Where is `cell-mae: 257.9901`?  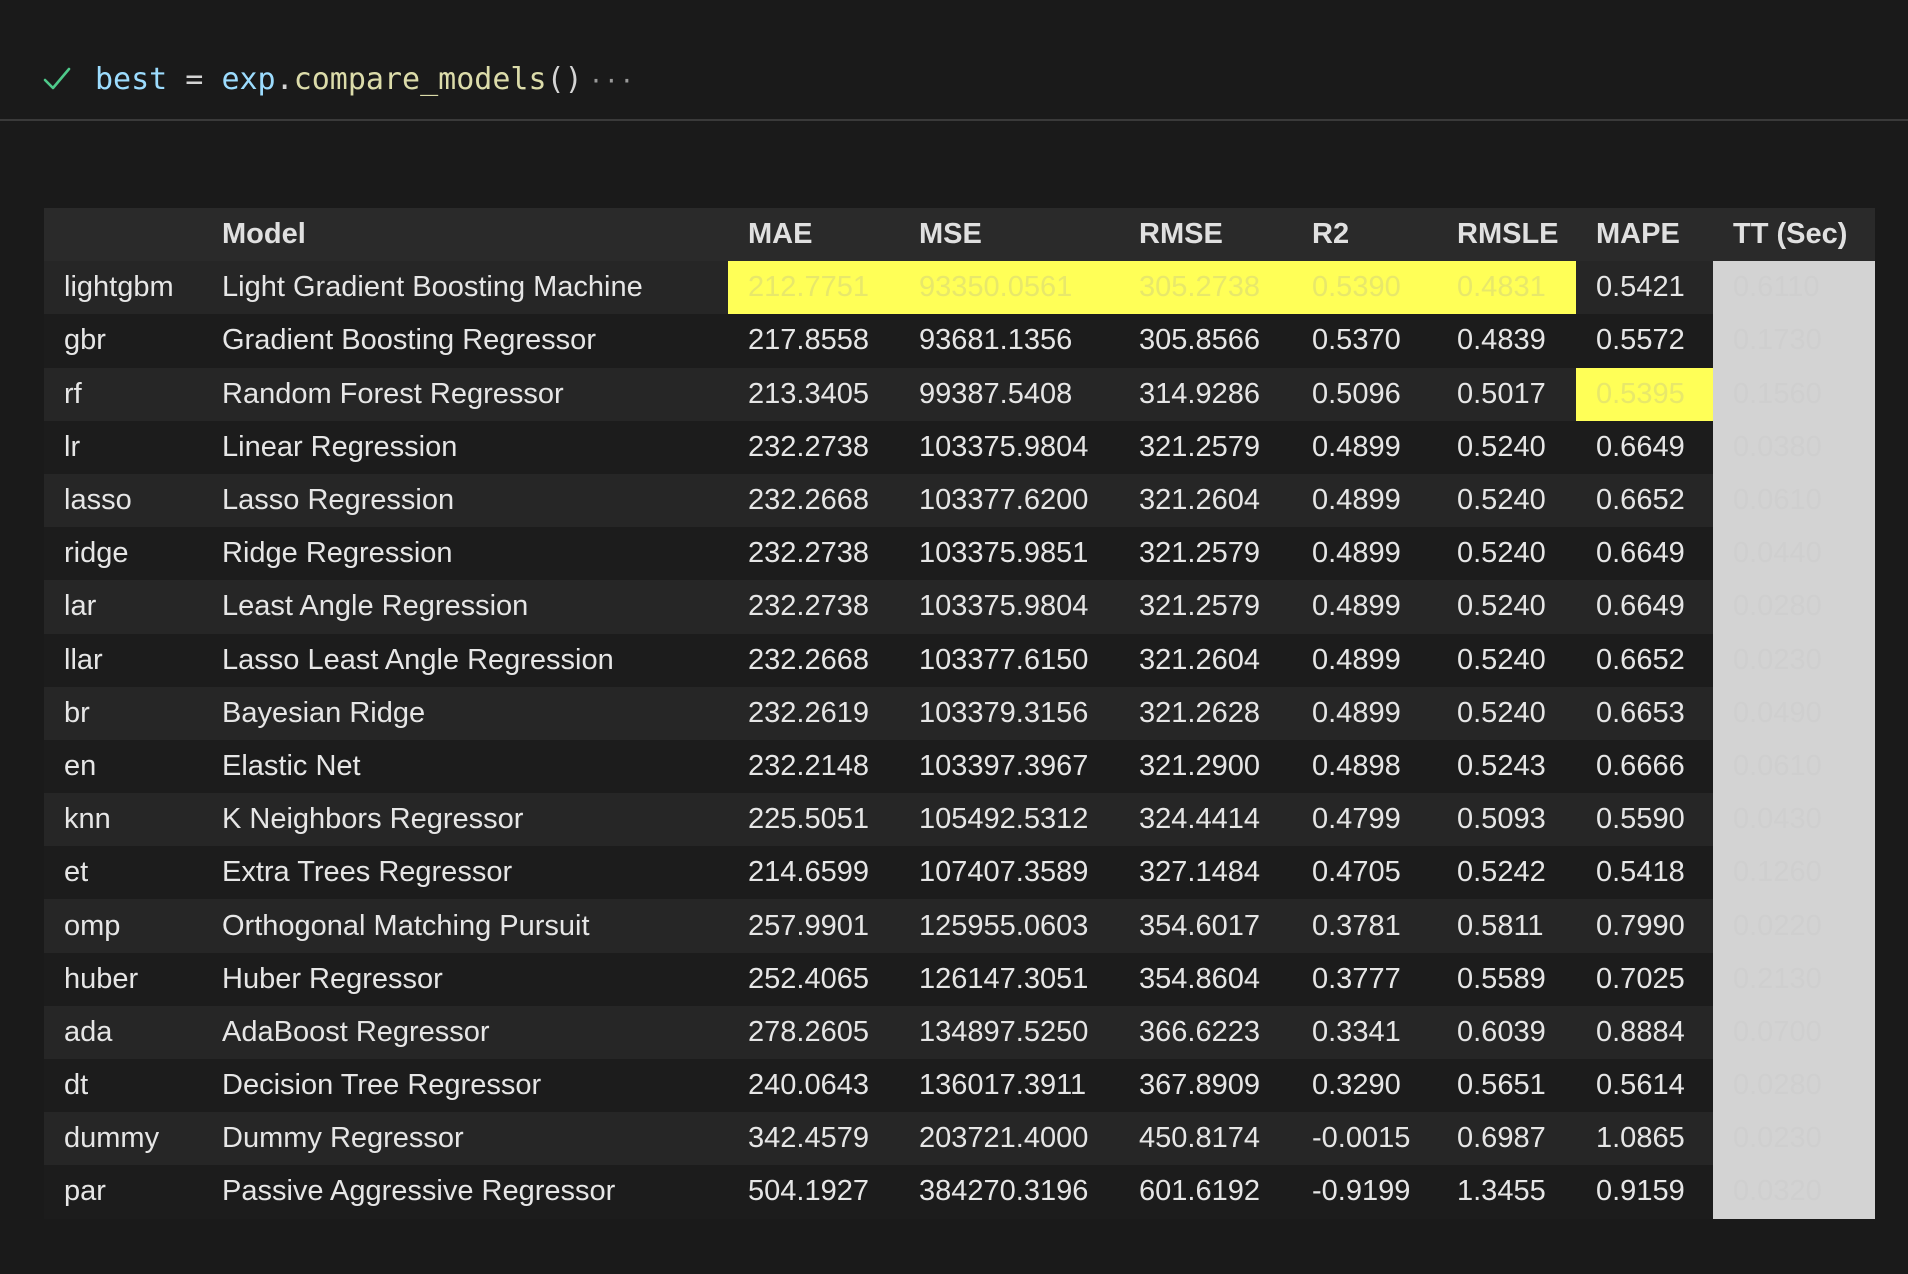 cell-mae: 257.9901 is located at coordinates (813, 926).